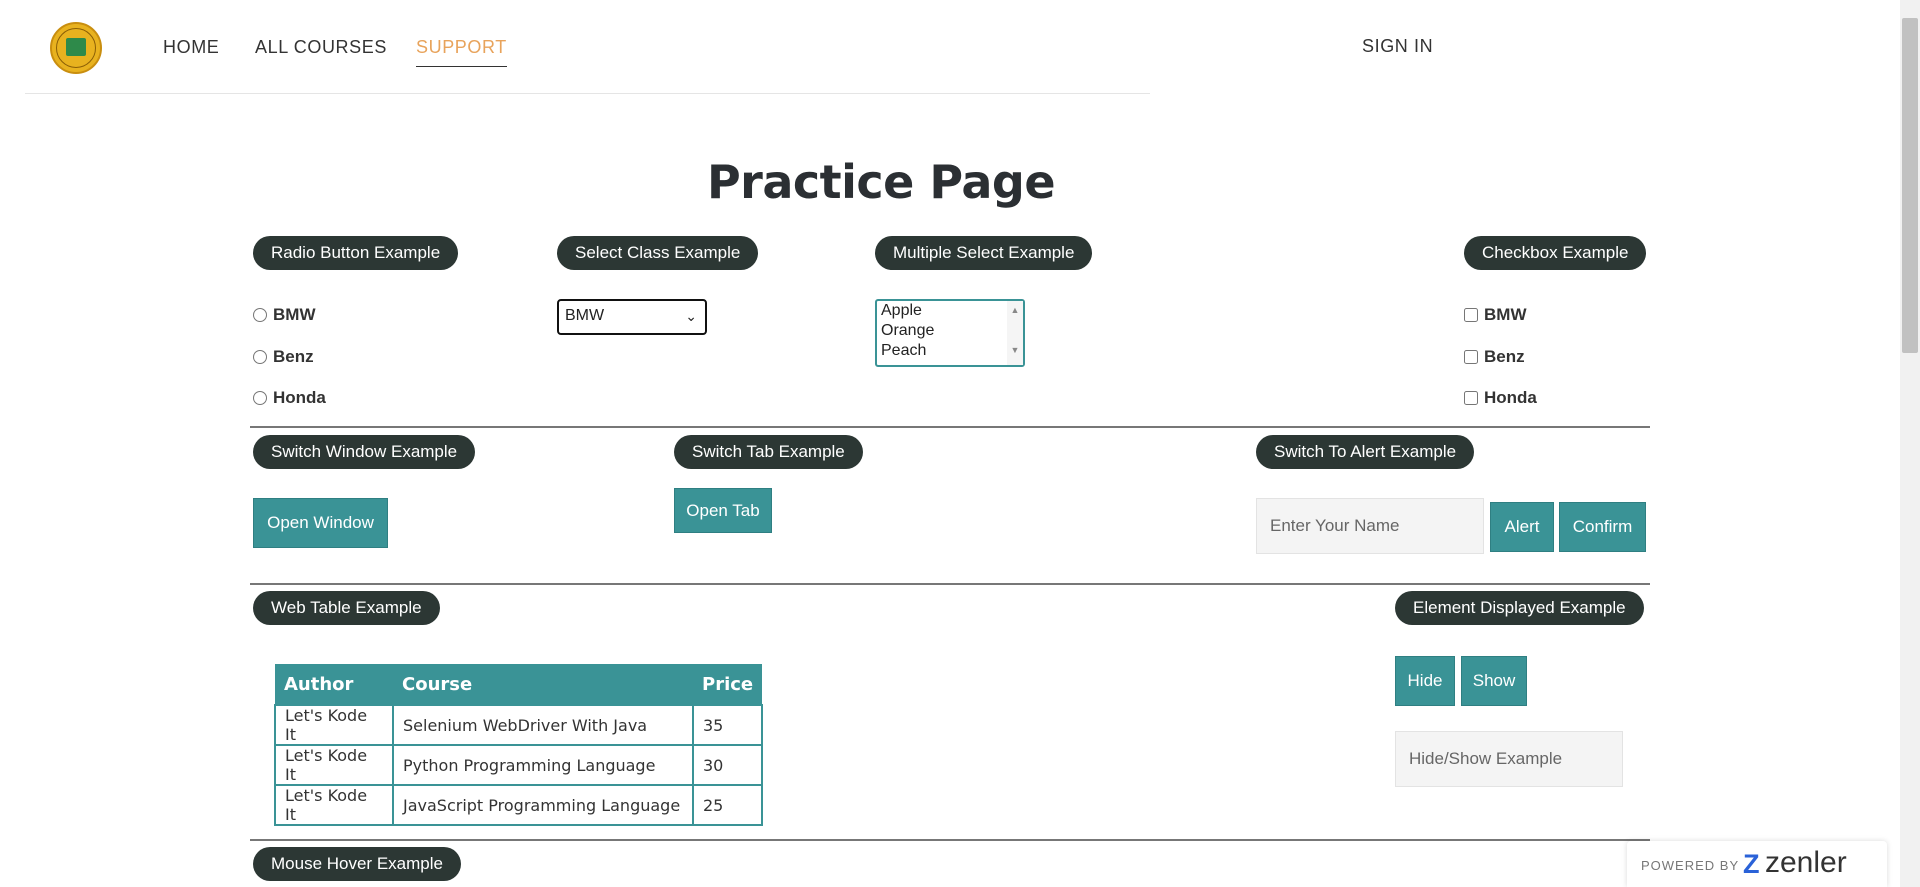 The image size is (1920, 887). What do you see at coordinates (727, 805) in the screenshot?
I see `table-cell: 25` at bounding box center [727, 805].